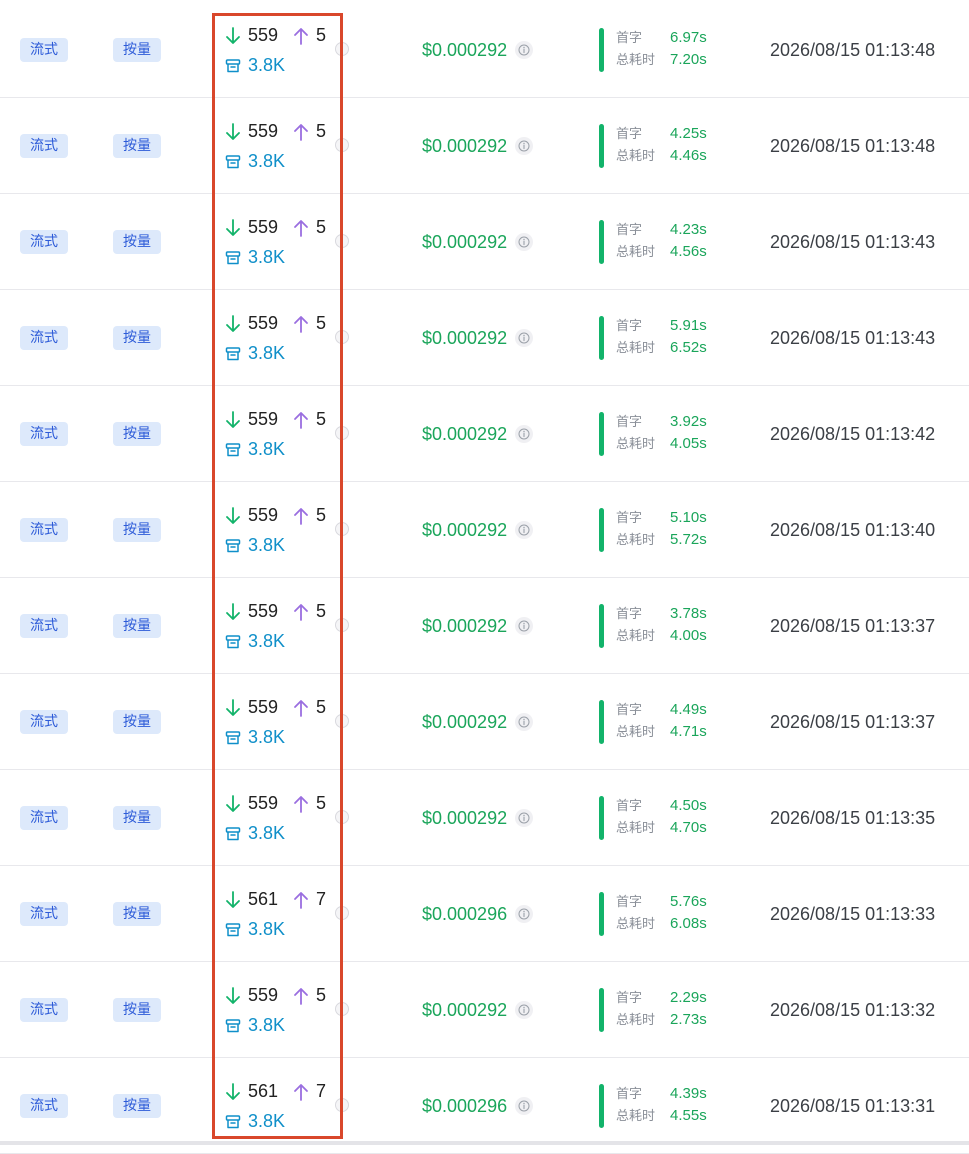 The image size is (969, 1154). I want to click on cost-value: $0.000296, so click(465, 914).